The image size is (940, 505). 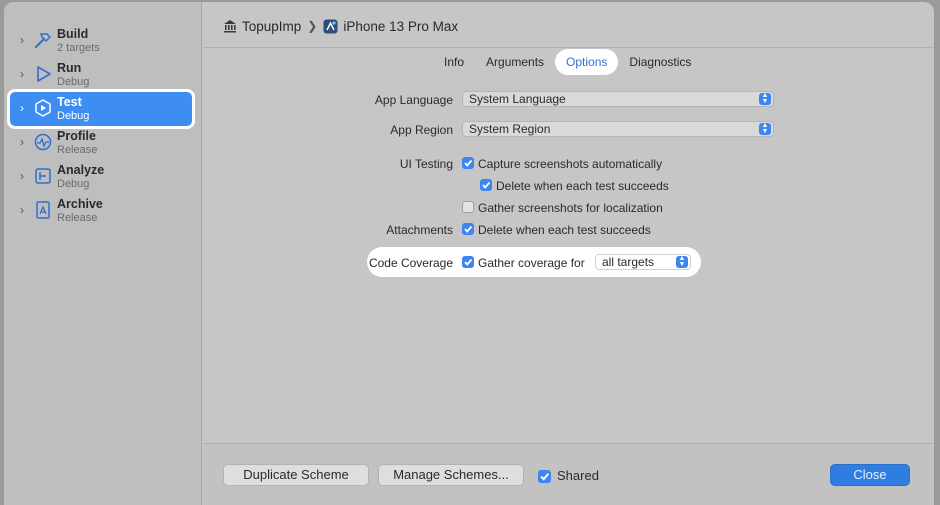 What do you see at coordinates (43, 40) in the screenshot?
I see `hammer-icon` at bounding box center [43, 40].